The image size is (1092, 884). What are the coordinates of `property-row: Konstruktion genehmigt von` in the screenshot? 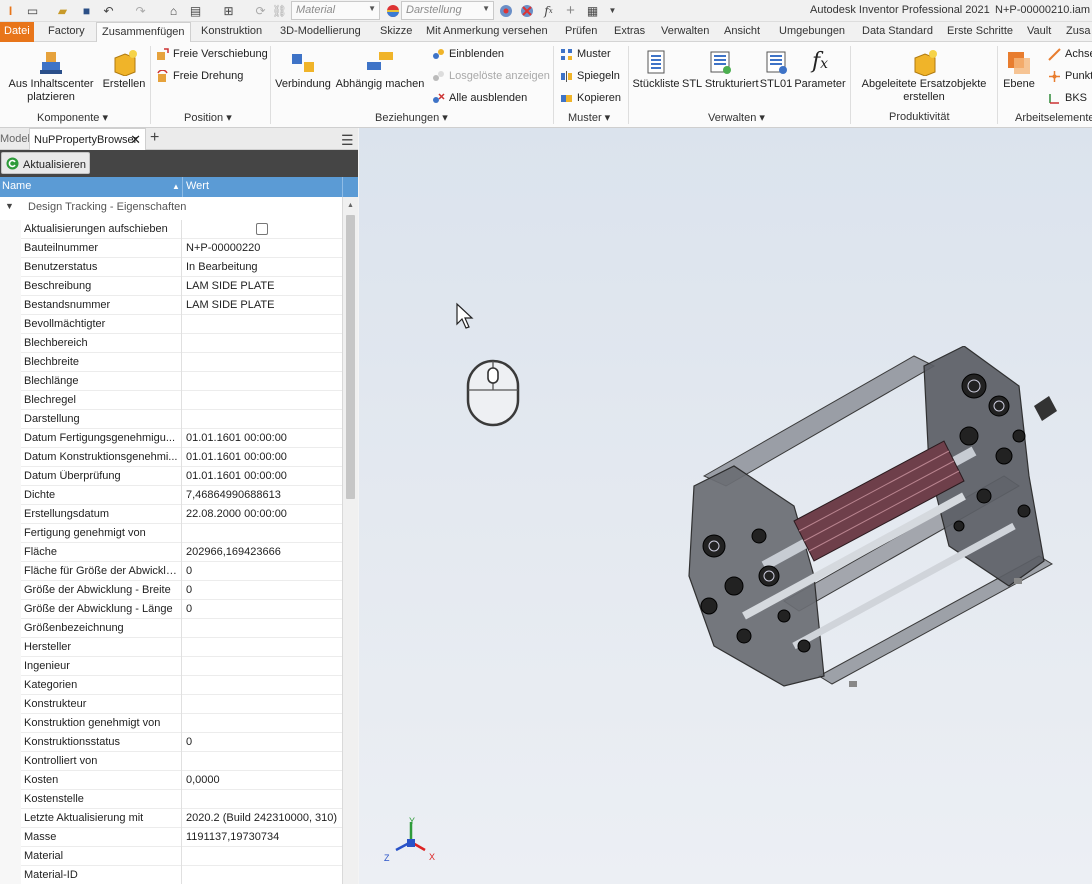 It's located at (171, 723).